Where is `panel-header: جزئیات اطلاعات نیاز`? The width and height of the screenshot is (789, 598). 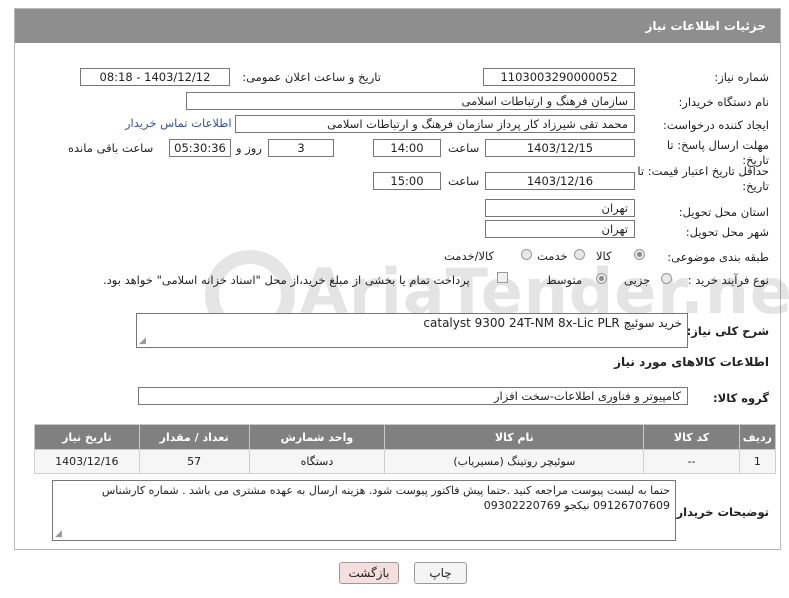 panel-header: جزئیات اطلاعات نیاز is located at coordinates (397, 26).